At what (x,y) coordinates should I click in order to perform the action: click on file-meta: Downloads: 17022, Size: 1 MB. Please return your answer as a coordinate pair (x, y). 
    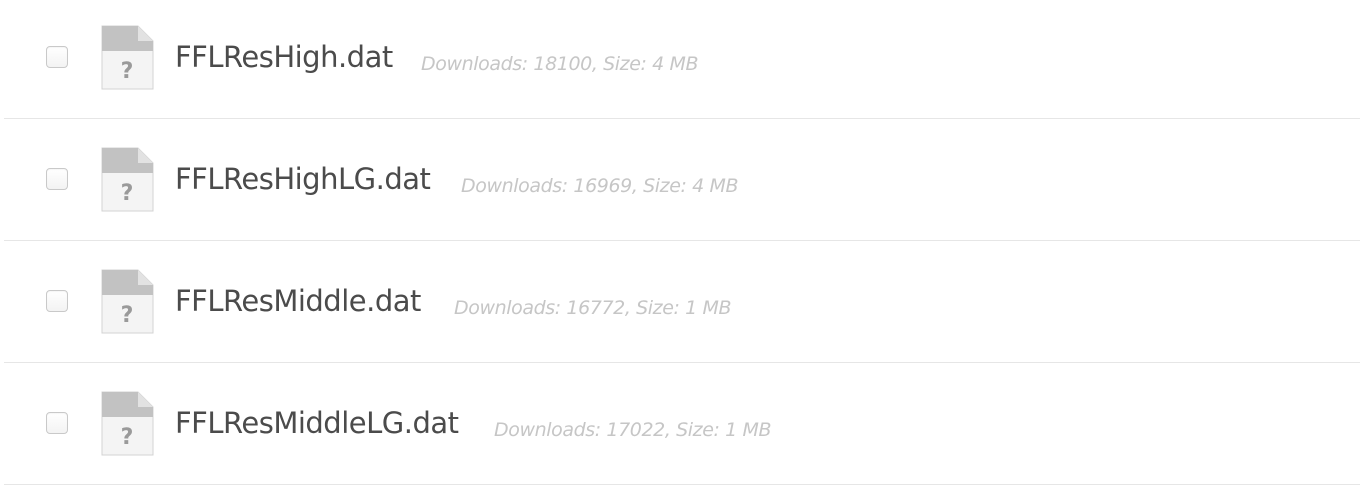
    Looking at the image, I should click on (633, 430).